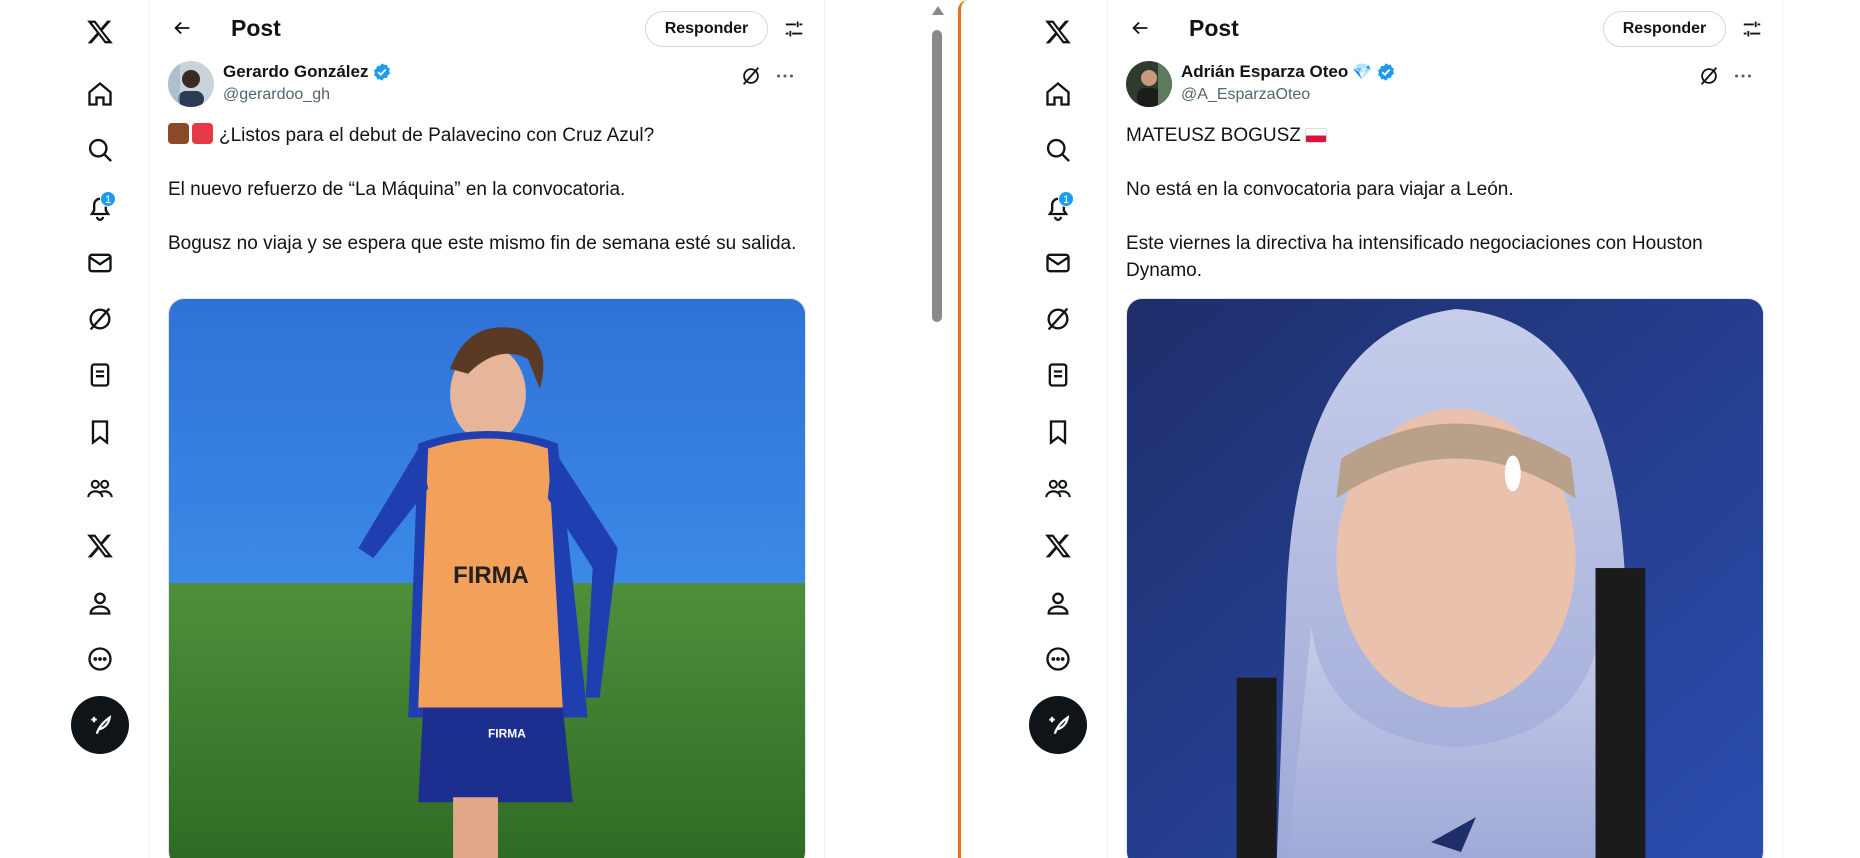 The image size is (1860, 858). I want to click on train-emoji-icon, so click(178, 133).